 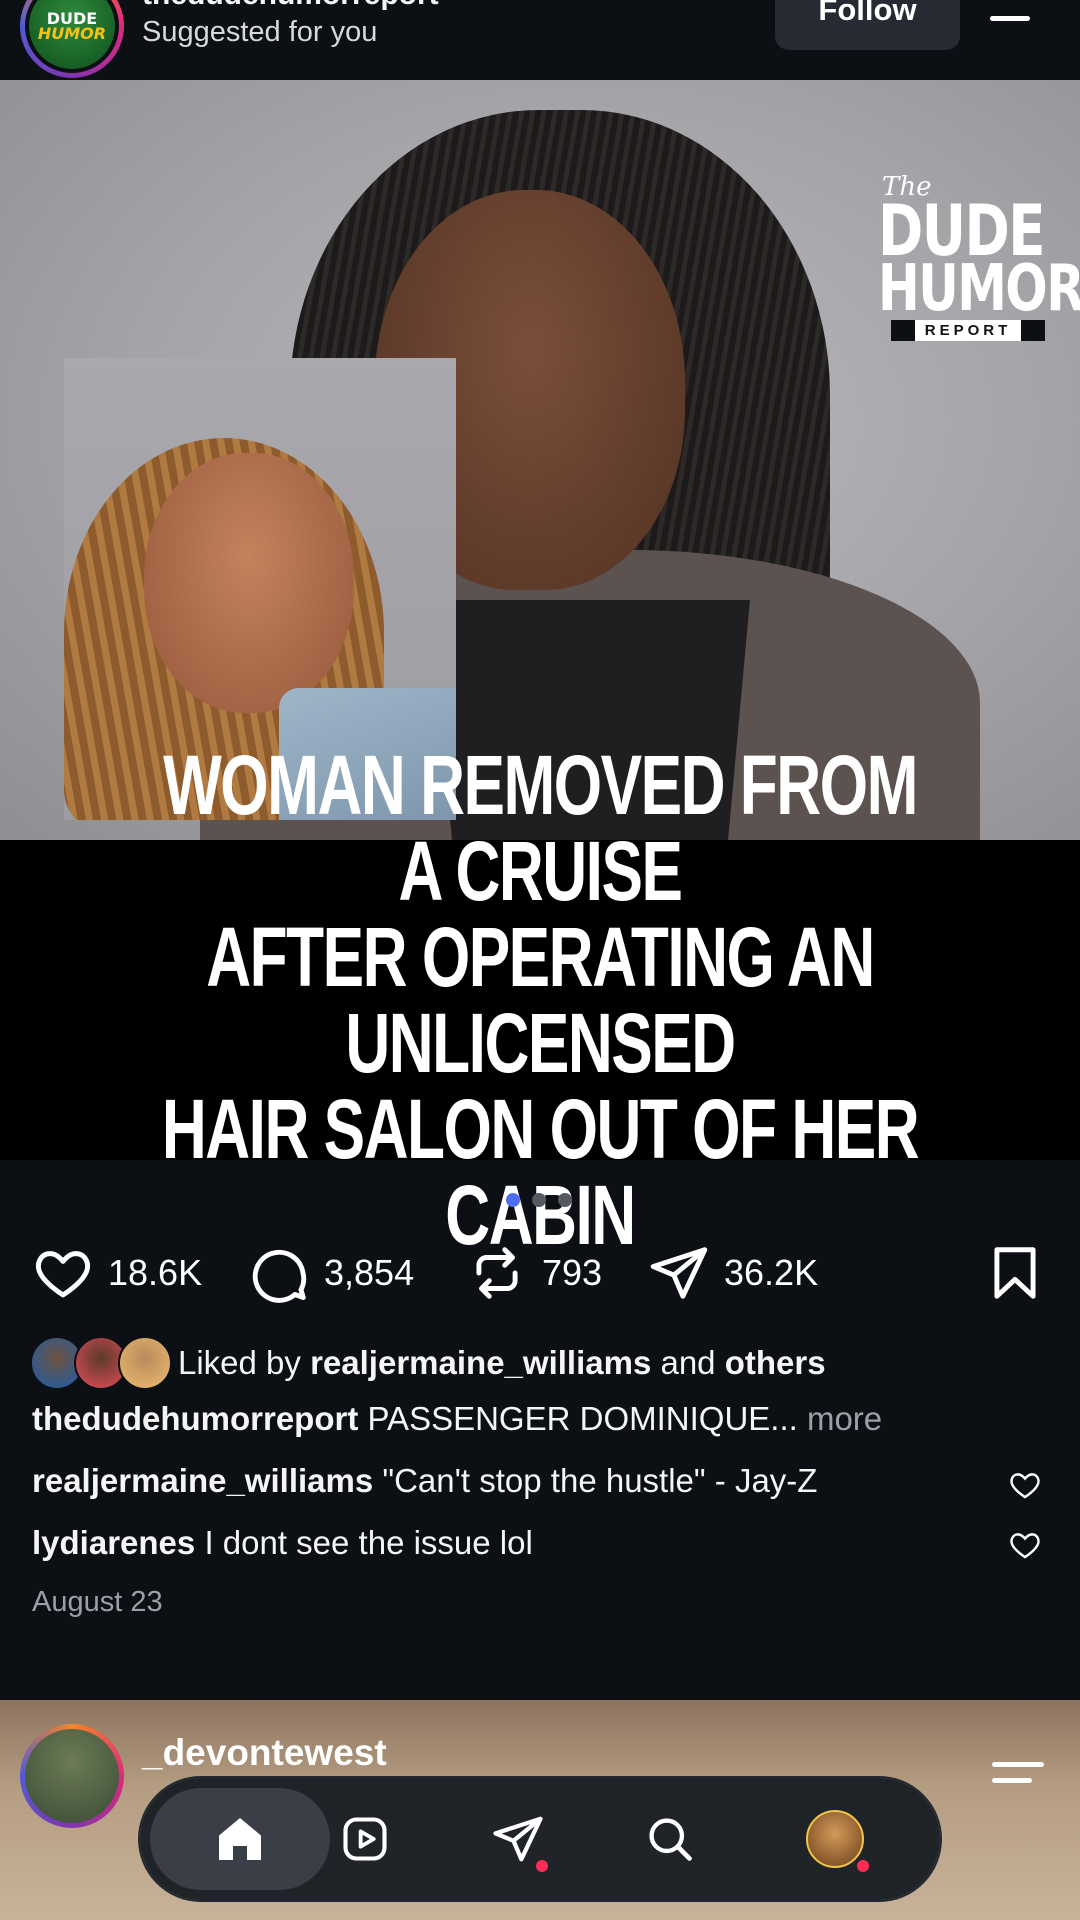 I want to click on post-date: August 23, so click(x=97, y=1602).